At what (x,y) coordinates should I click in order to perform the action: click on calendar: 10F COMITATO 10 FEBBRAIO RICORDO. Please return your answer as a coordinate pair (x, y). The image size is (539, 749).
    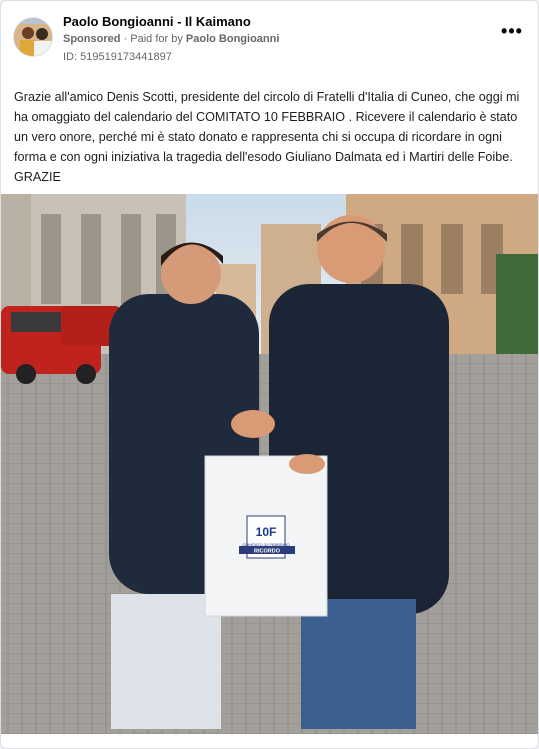
    Looking at the image, I should click on (266, 536).